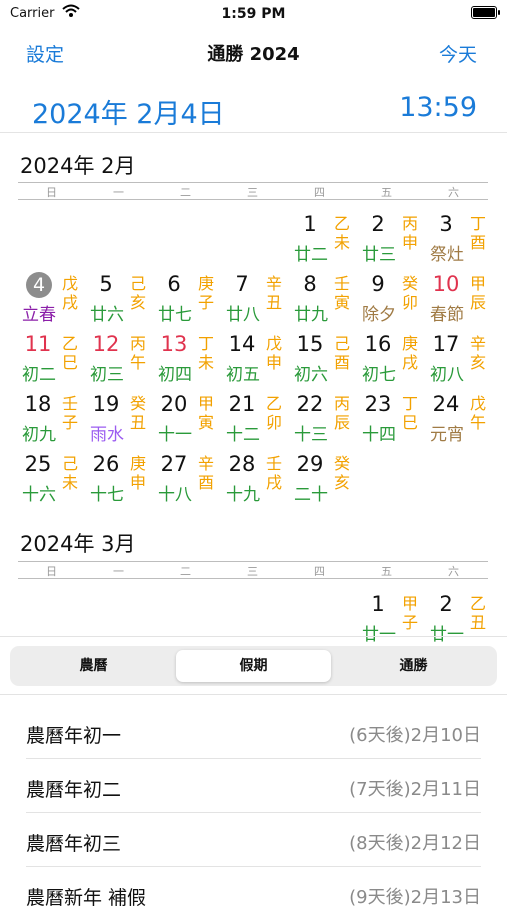 The image size is (507, 921). Describe the element at coordinates (324, 359) in the screenshot. I see `day-cell: 15 初六 己酉` at that location.